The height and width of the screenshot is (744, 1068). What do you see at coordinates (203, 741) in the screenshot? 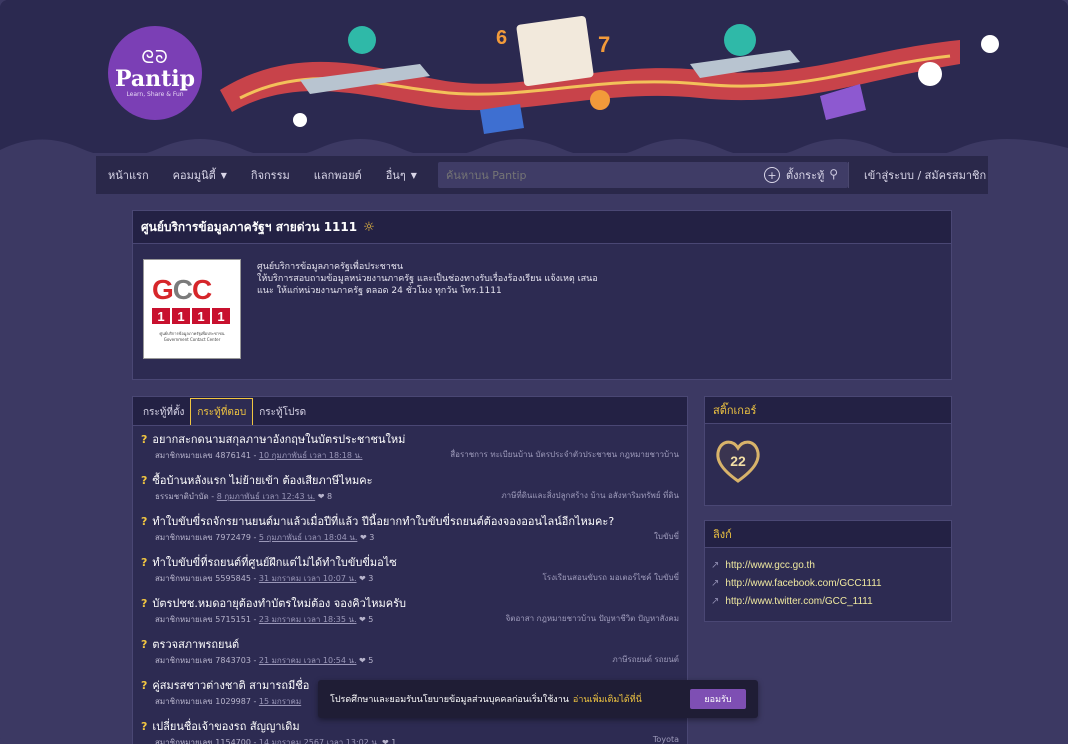
I see `topic-author: สมาชิกหมายเลข 1154700` at bounding box center [203, 741].